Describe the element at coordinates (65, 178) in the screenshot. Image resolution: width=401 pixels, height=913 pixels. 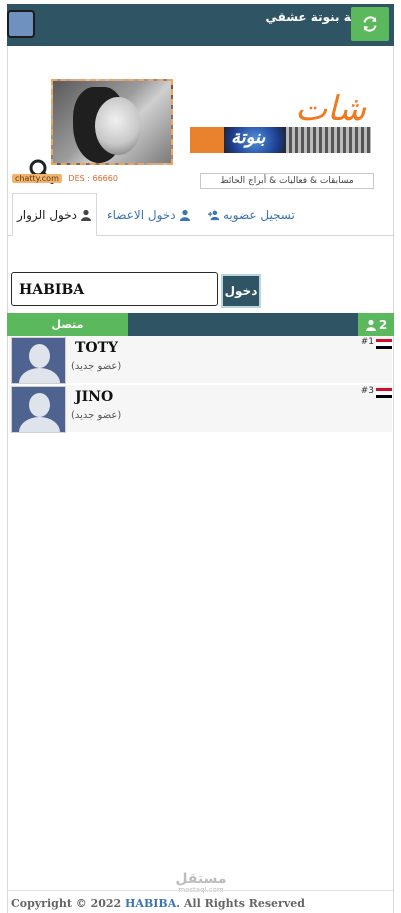
I see `banner-stamp: chatty.com DES : 66660` at that location.